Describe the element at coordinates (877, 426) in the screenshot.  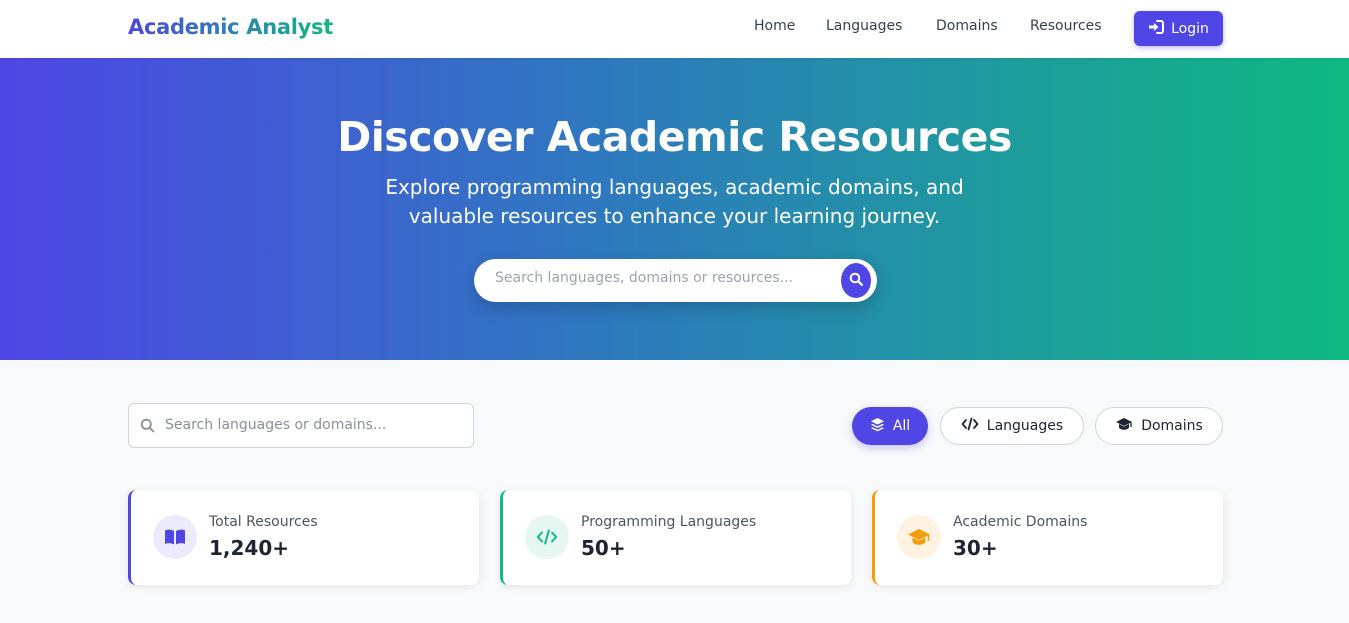
I see `layers-icon` at that location.